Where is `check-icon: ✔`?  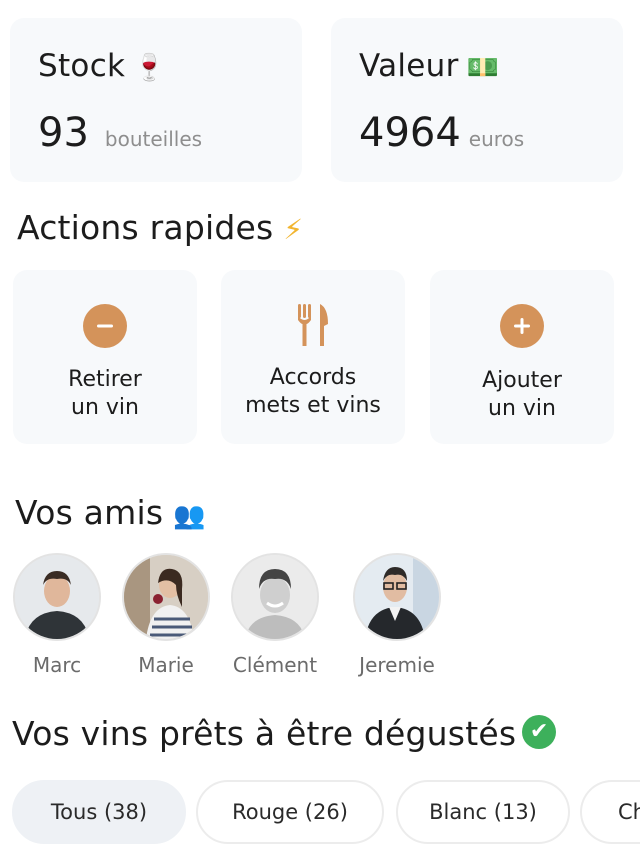 check-icon: ✔ is located at coordinates (539, 731).